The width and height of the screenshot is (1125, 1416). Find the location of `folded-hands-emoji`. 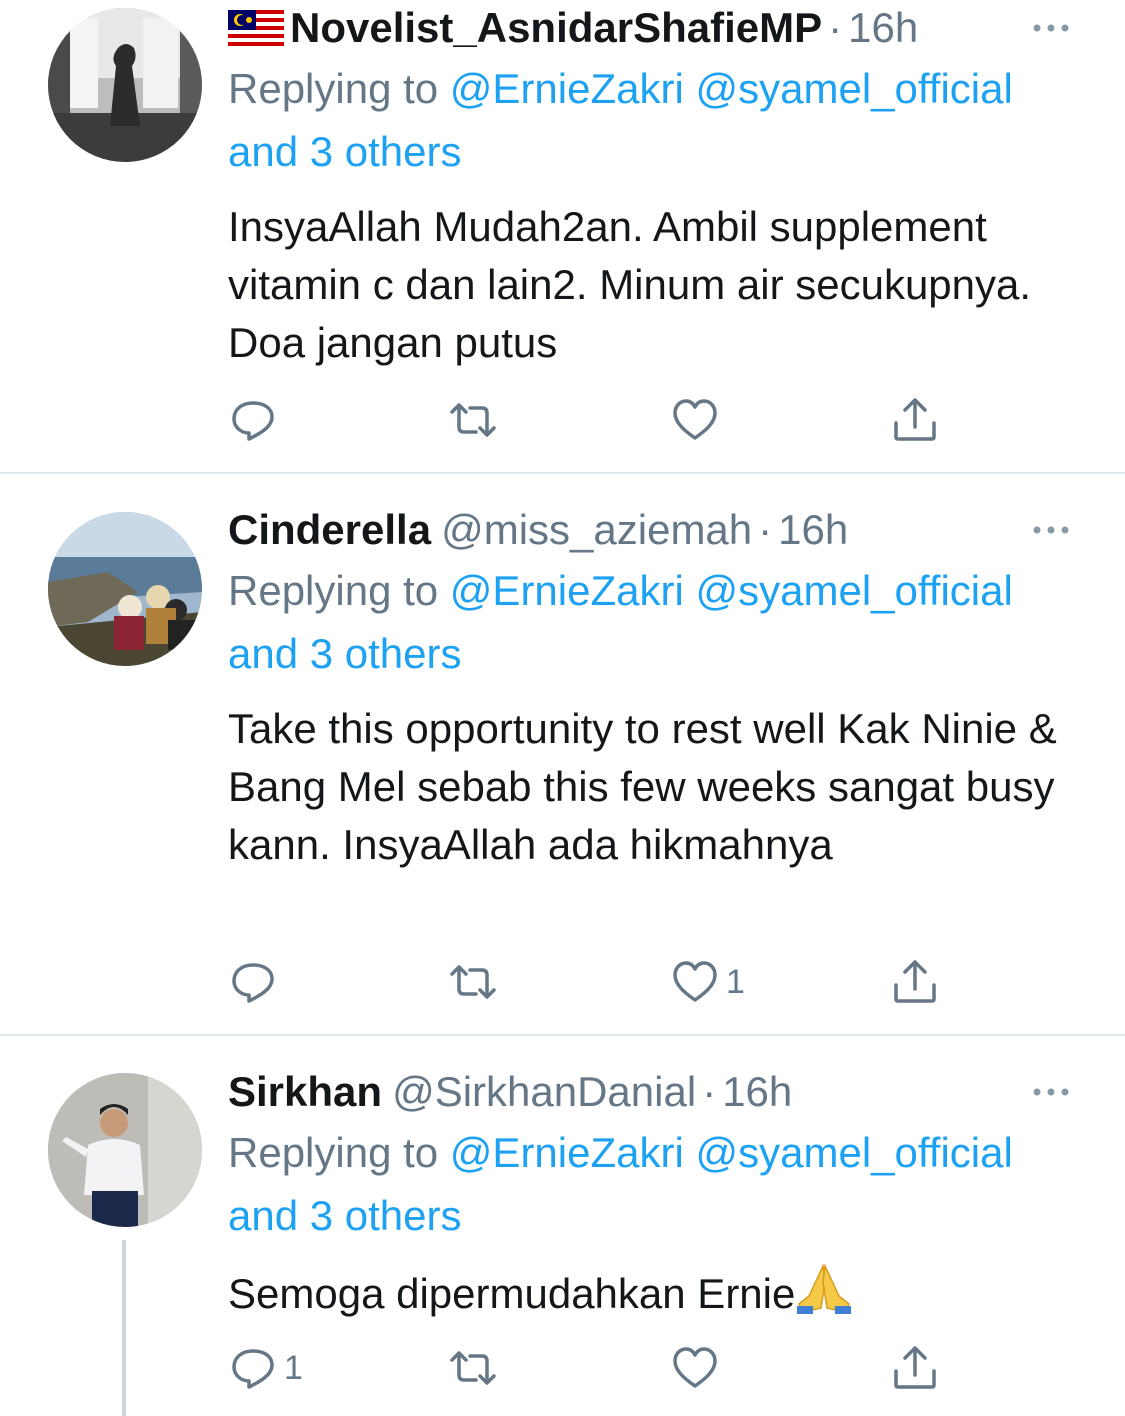

folded-hands-emoji is located at coordinates (824, 1288).